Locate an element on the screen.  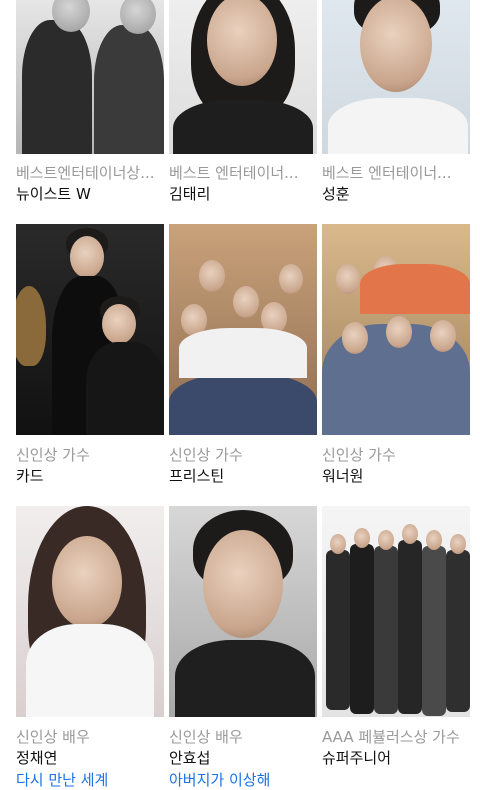
winner-name: 정채연 is located at coordinates (90, 758).